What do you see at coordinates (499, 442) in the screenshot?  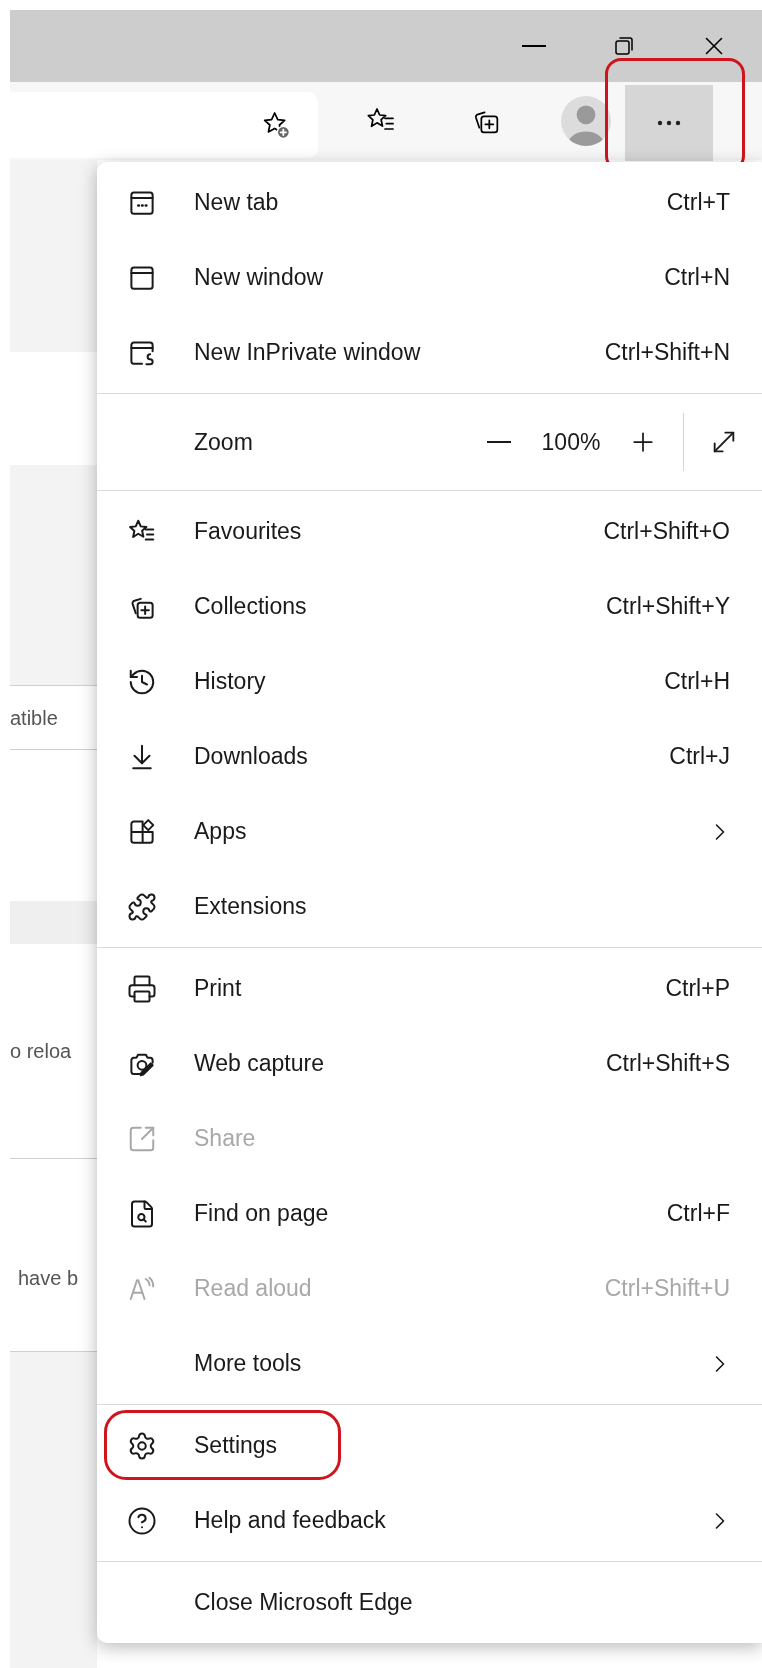 I see `minus-icon` at bounding box center [499, 442].